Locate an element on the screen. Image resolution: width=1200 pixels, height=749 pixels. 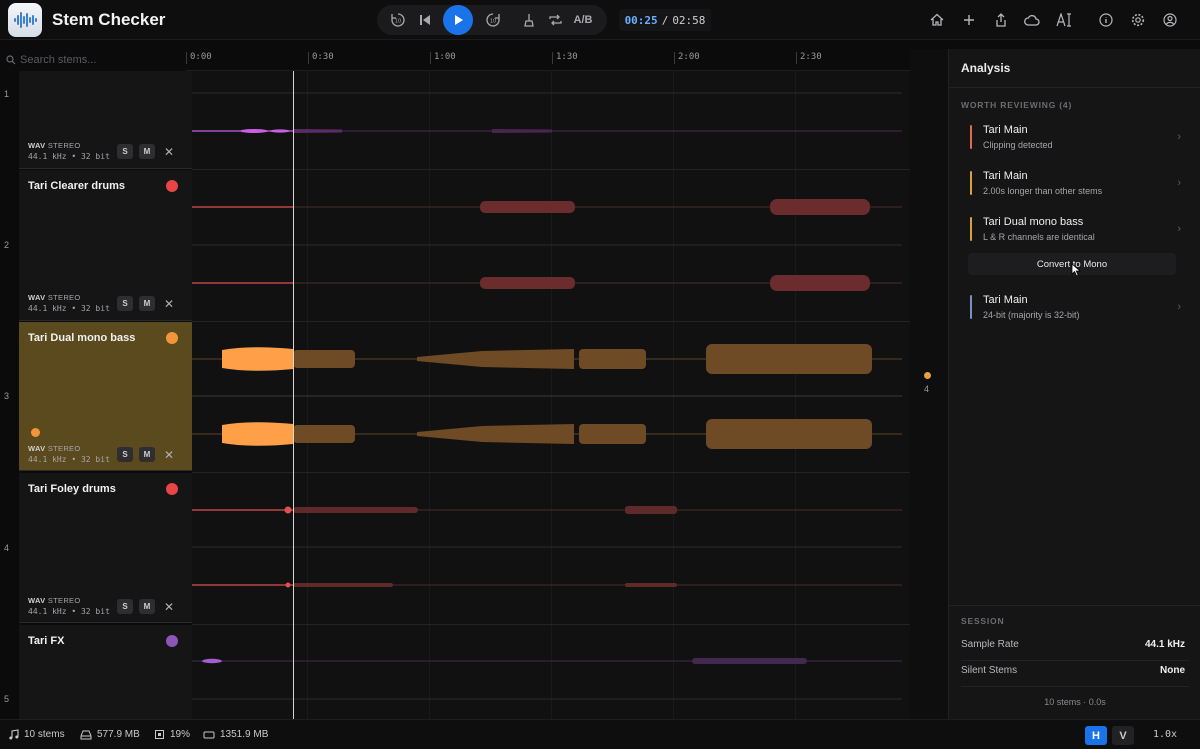
issue-subtitle: L & R channels are identical is located at coordinates (1039, 237).